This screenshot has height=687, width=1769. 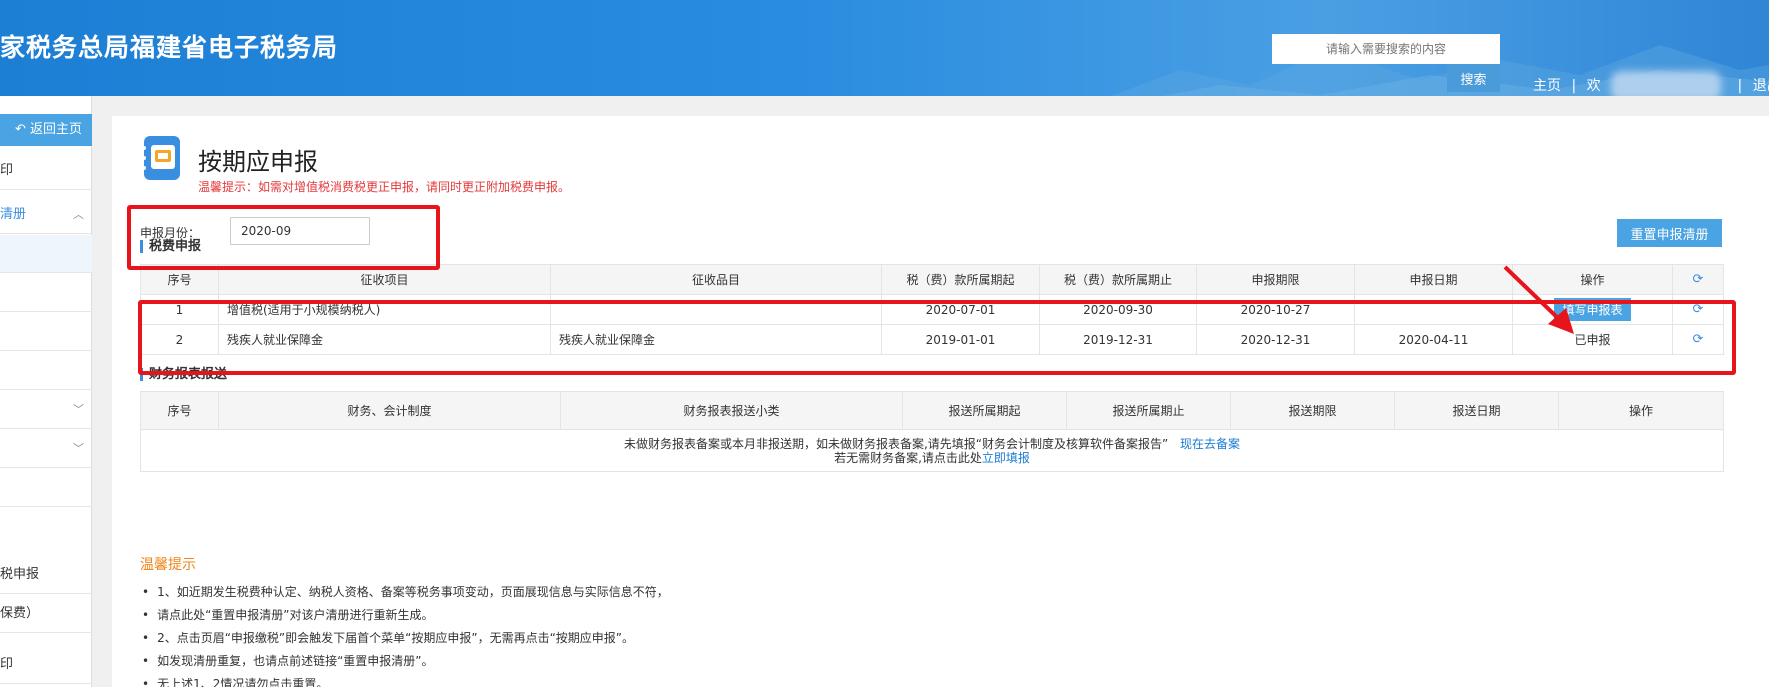 I want to click on back-home-label: 返回主页, so click(x=55, y=129).